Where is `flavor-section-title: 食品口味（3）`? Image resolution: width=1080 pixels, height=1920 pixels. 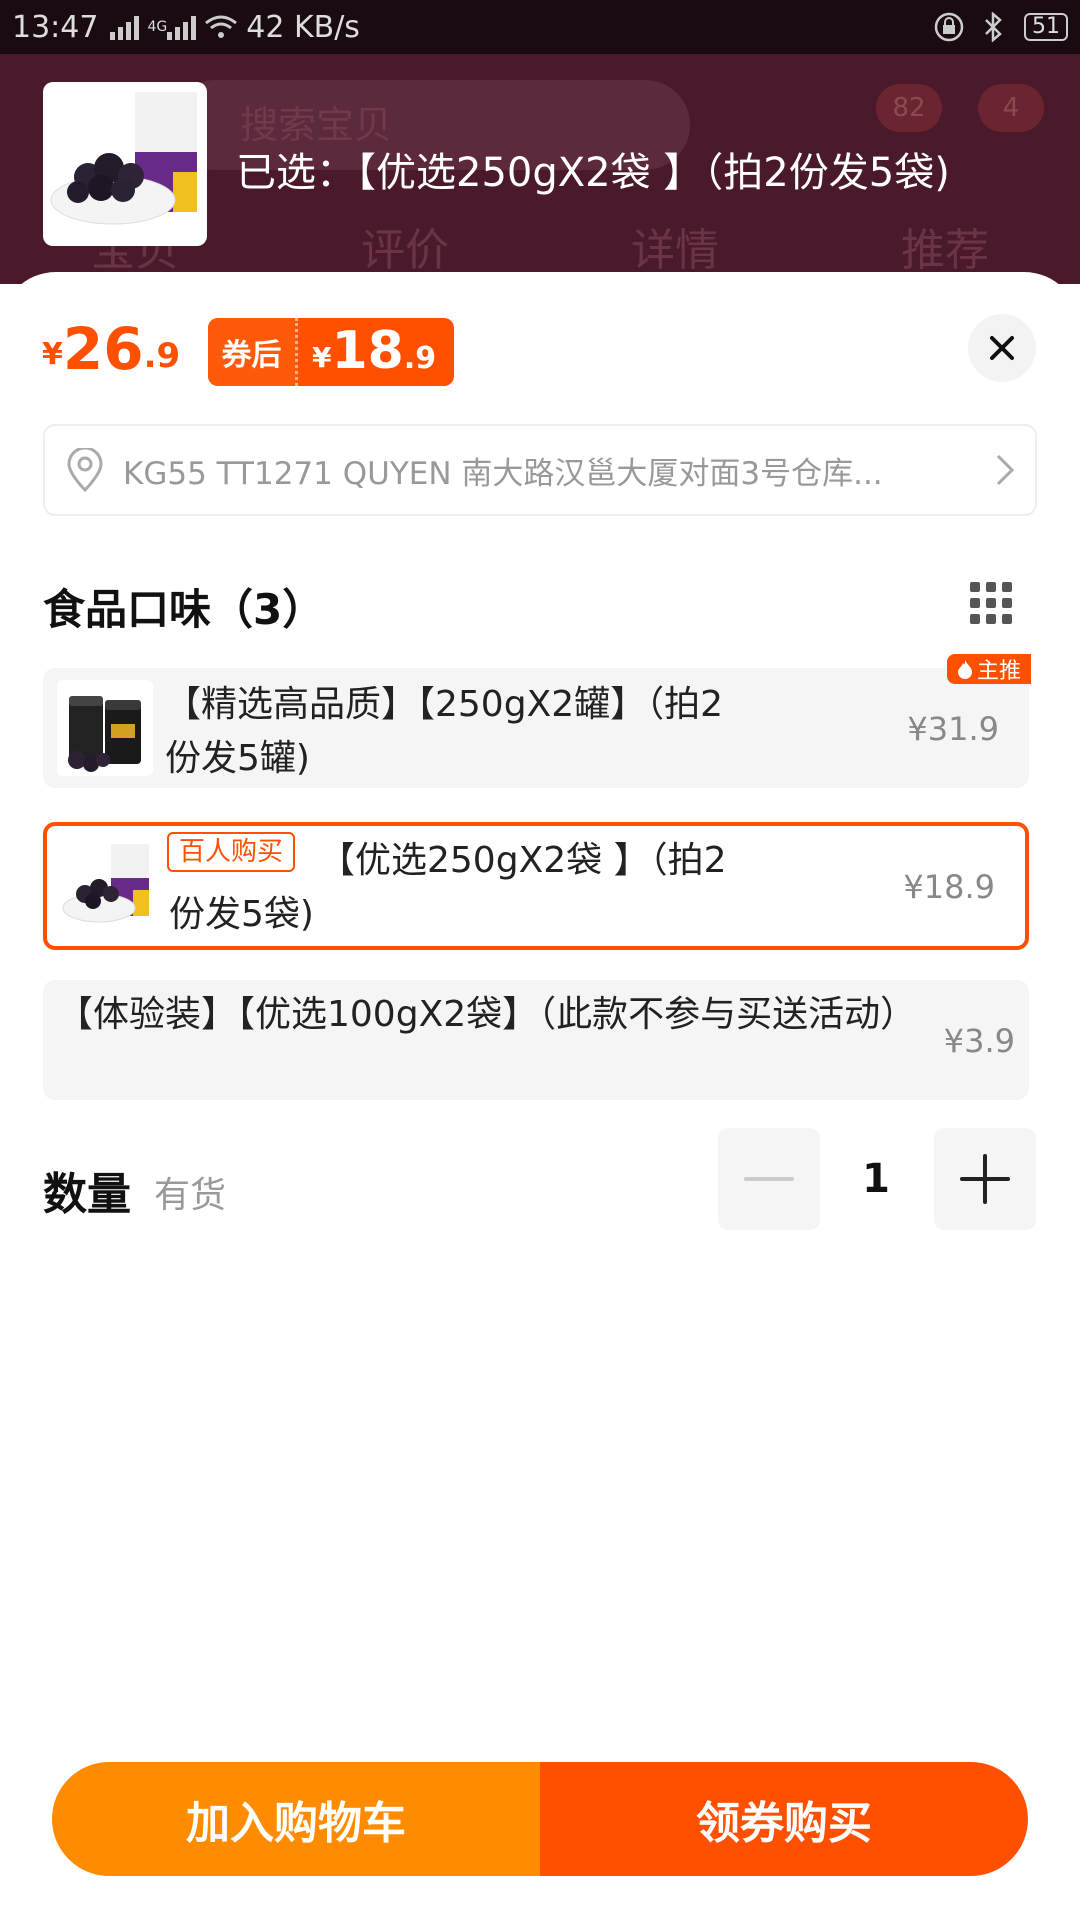
flavor-section-title: 食品口味（3） is located at coordinates (184, 609).